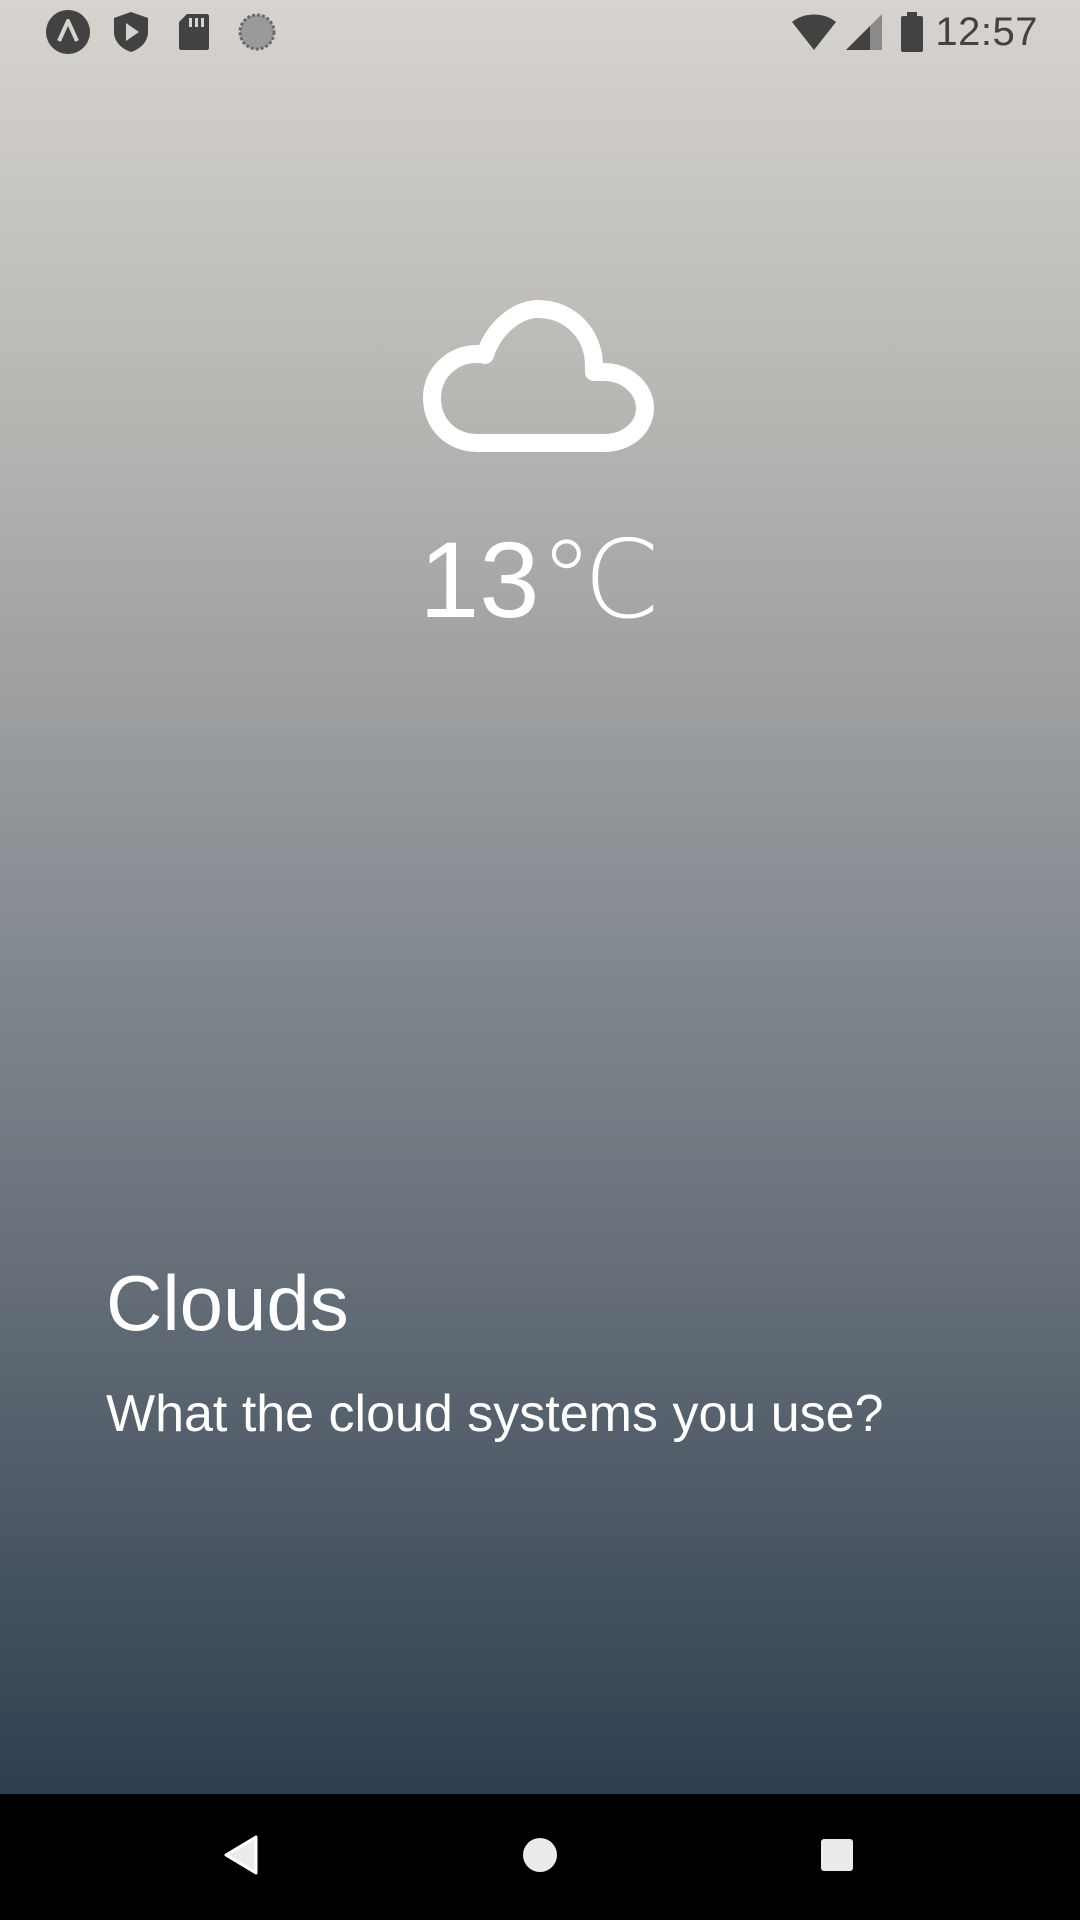  Describe the element at coordinates (257, 32) in the screenshot. I see `sync-circle-icon` at that location.